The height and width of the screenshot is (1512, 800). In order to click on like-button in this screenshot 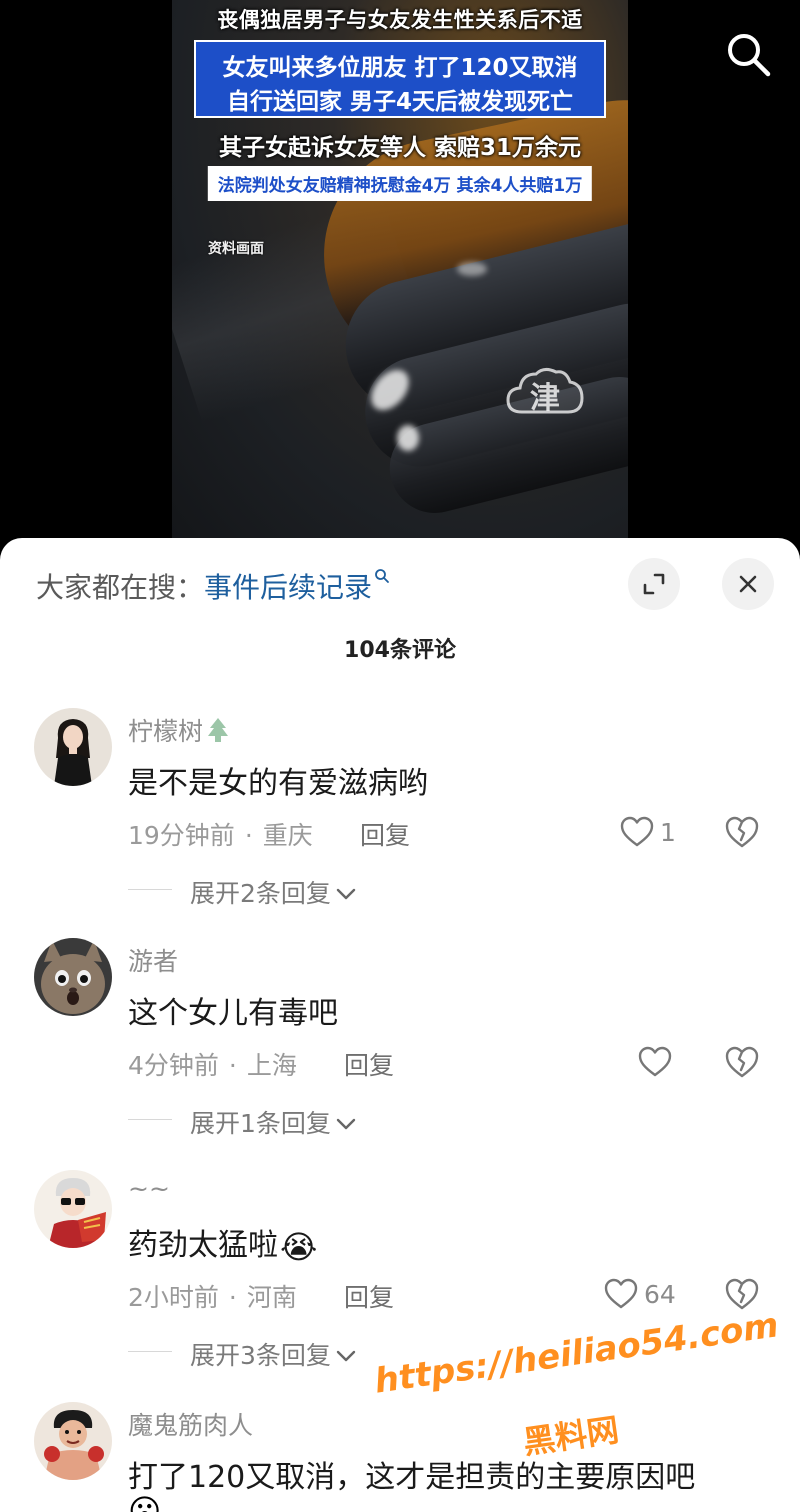, I will do `click(658, 1062)`.